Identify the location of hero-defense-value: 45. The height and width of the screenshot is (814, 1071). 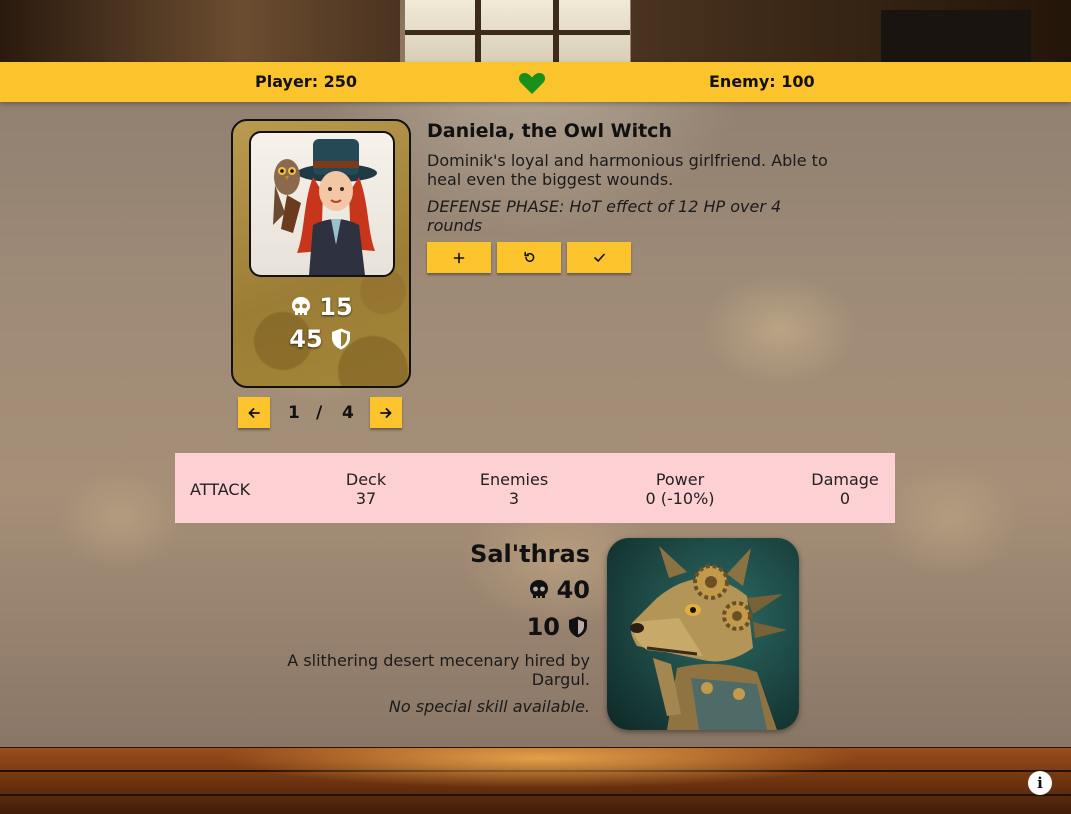
(306, 339).